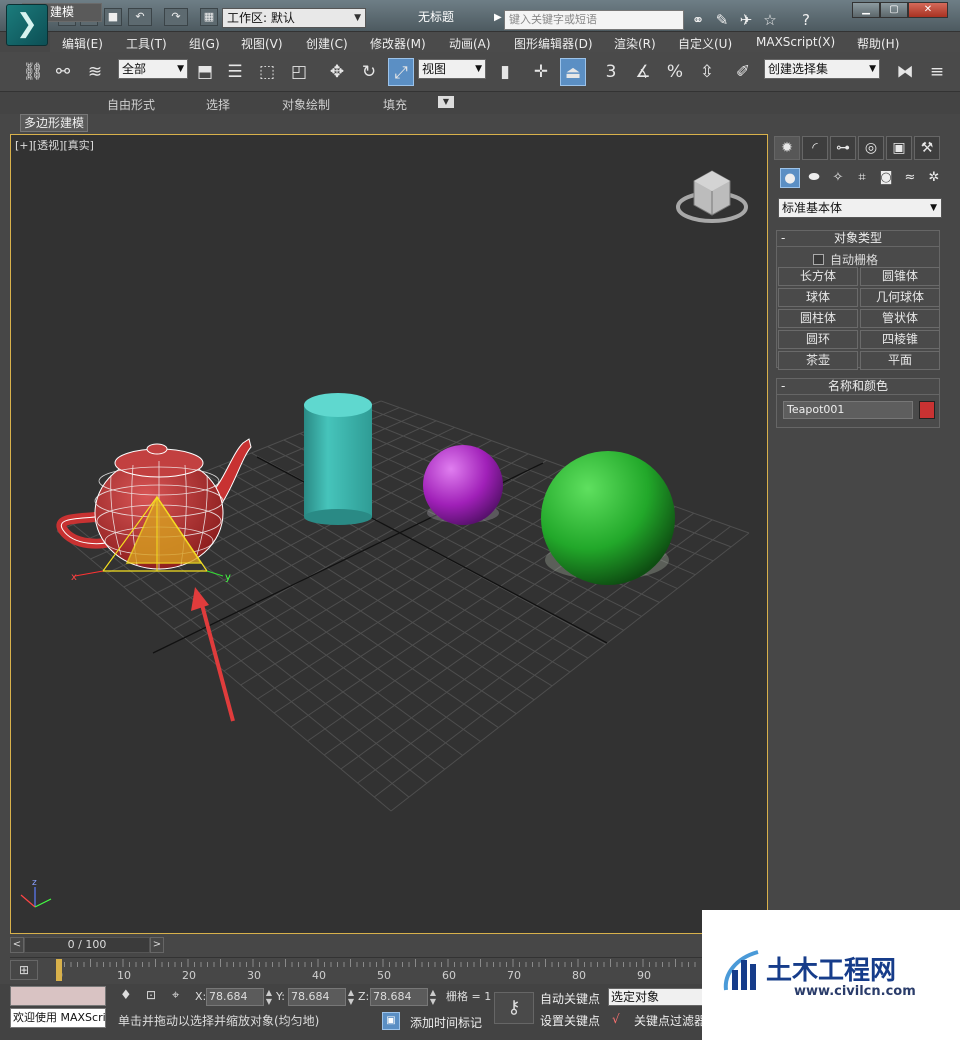 The width and height of the screenshot is (960, 1040). I want to click on auto-key-button: 自动关键点, so click(570, 998).